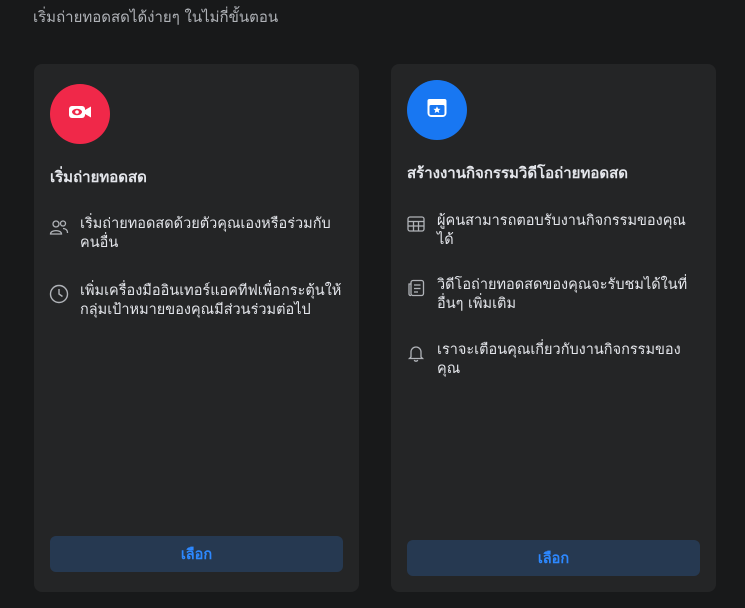 This screenshot has width=745, height=608. Describe the element at coordinates (156, 17) in the screenshot. I see `page-subtitle: เริ่มถ่ายทอดสดได้ง่ายๆ ในไม่กี่ขั้นตอน` at that location.